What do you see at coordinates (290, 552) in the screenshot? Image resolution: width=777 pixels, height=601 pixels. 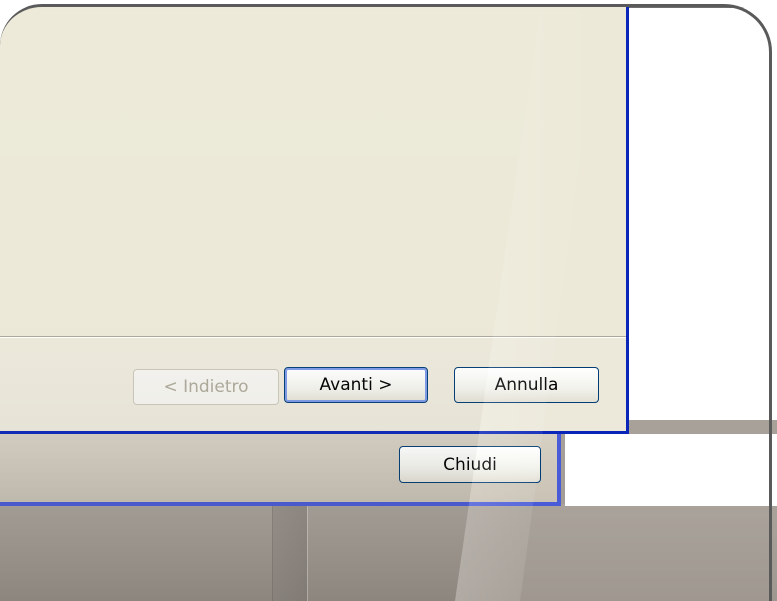 I see `desktop-divider` at bounding box center [290, 552].